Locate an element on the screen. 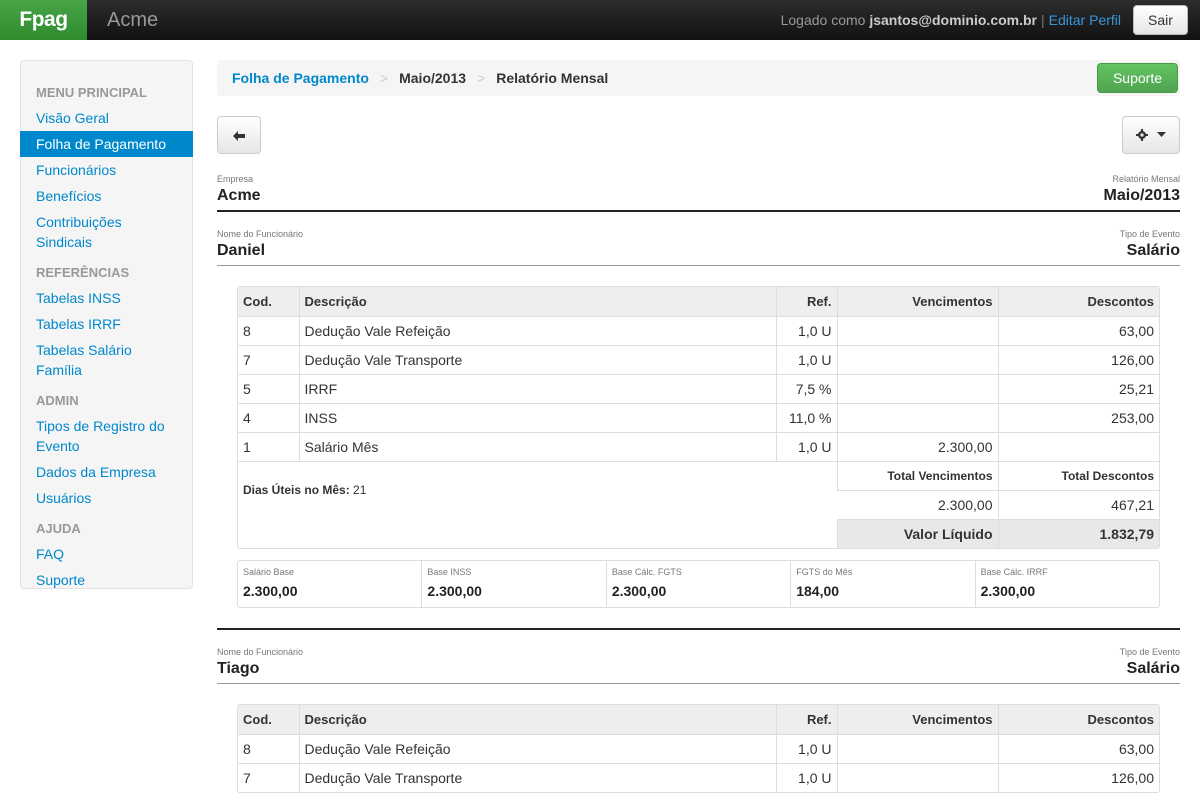 This screenshot has width=1200, height=800. sidebar-header-referencias: REFERÊNCIAS is located at coordinates (83, 272).